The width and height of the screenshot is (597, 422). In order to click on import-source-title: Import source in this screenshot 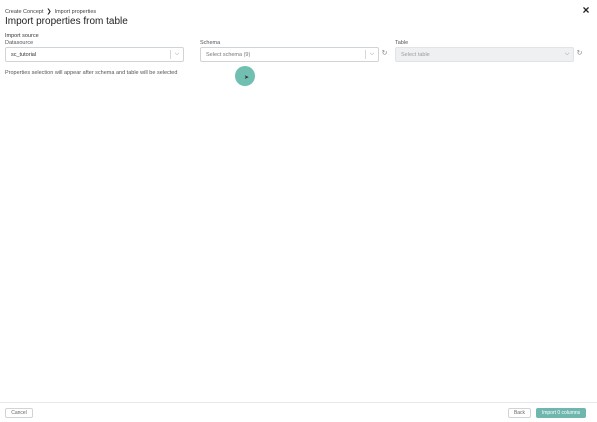, I will do `click(22, 36)`.